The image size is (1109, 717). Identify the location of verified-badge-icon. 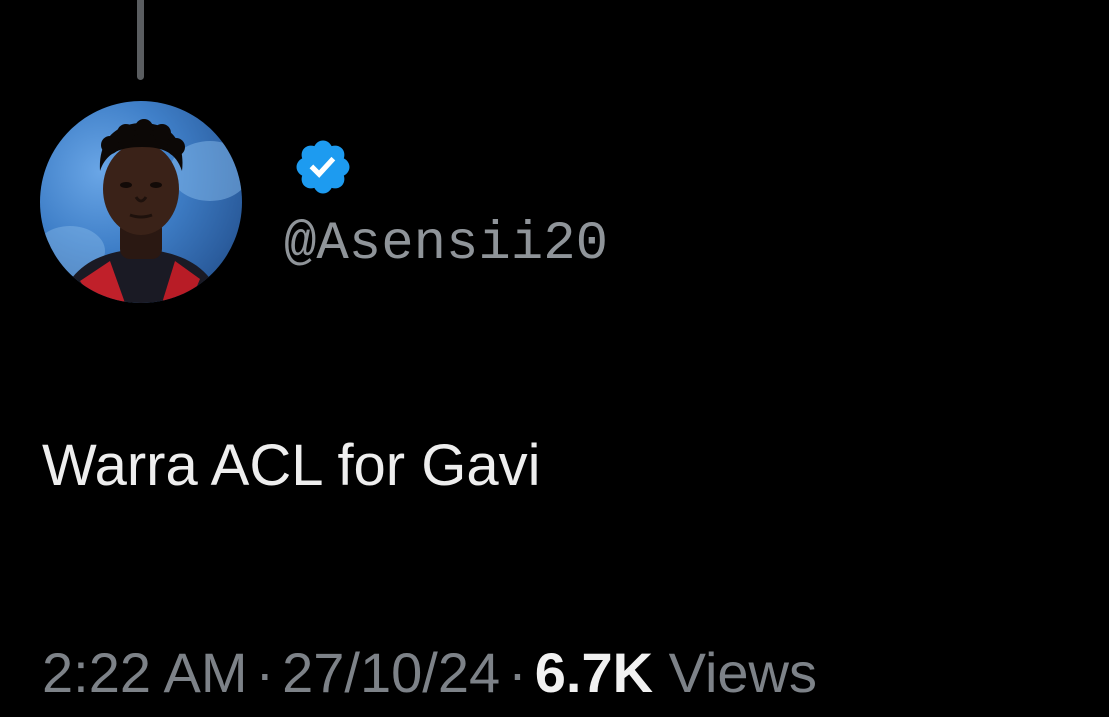
(323, 167).